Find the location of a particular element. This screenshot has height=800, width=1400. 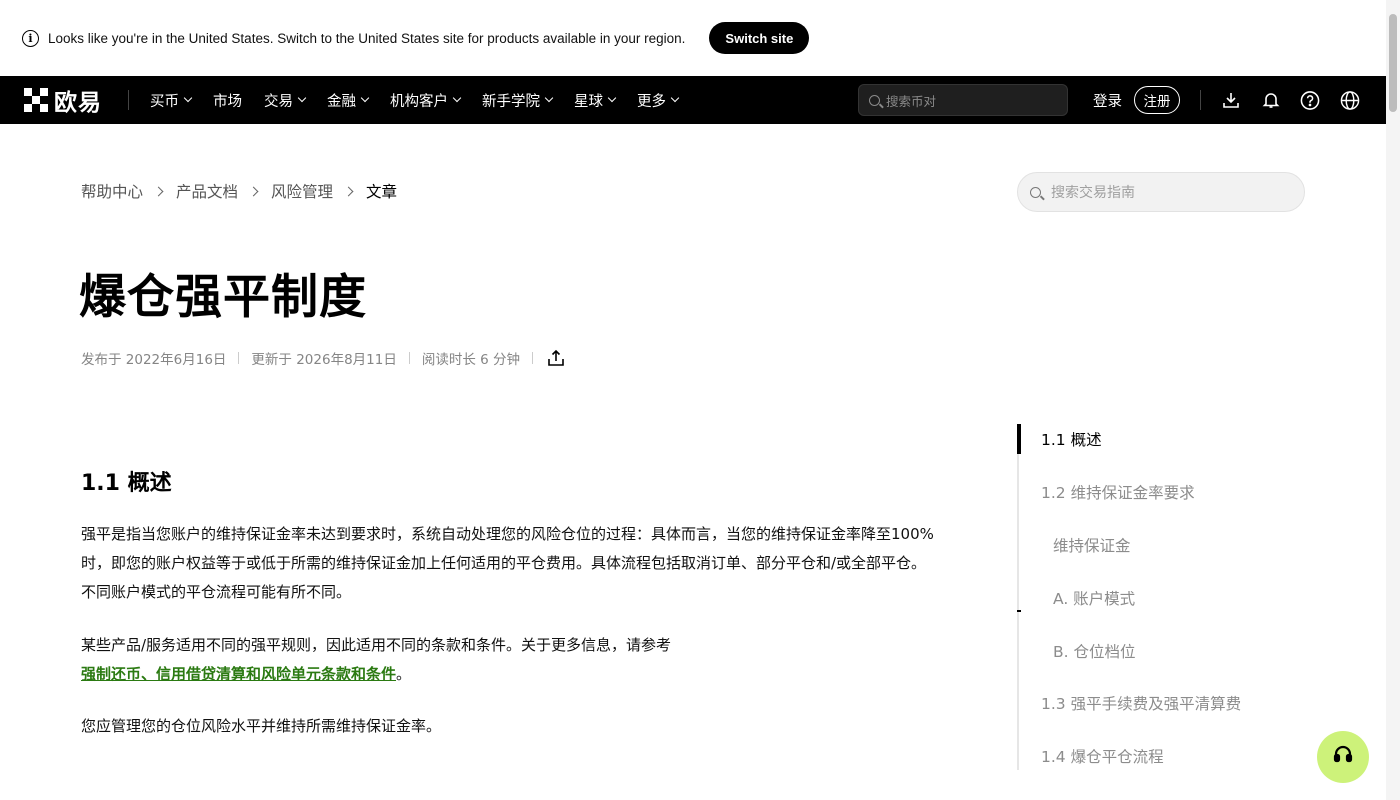

login-link: 登录 is located at coordinates (1107, 100).